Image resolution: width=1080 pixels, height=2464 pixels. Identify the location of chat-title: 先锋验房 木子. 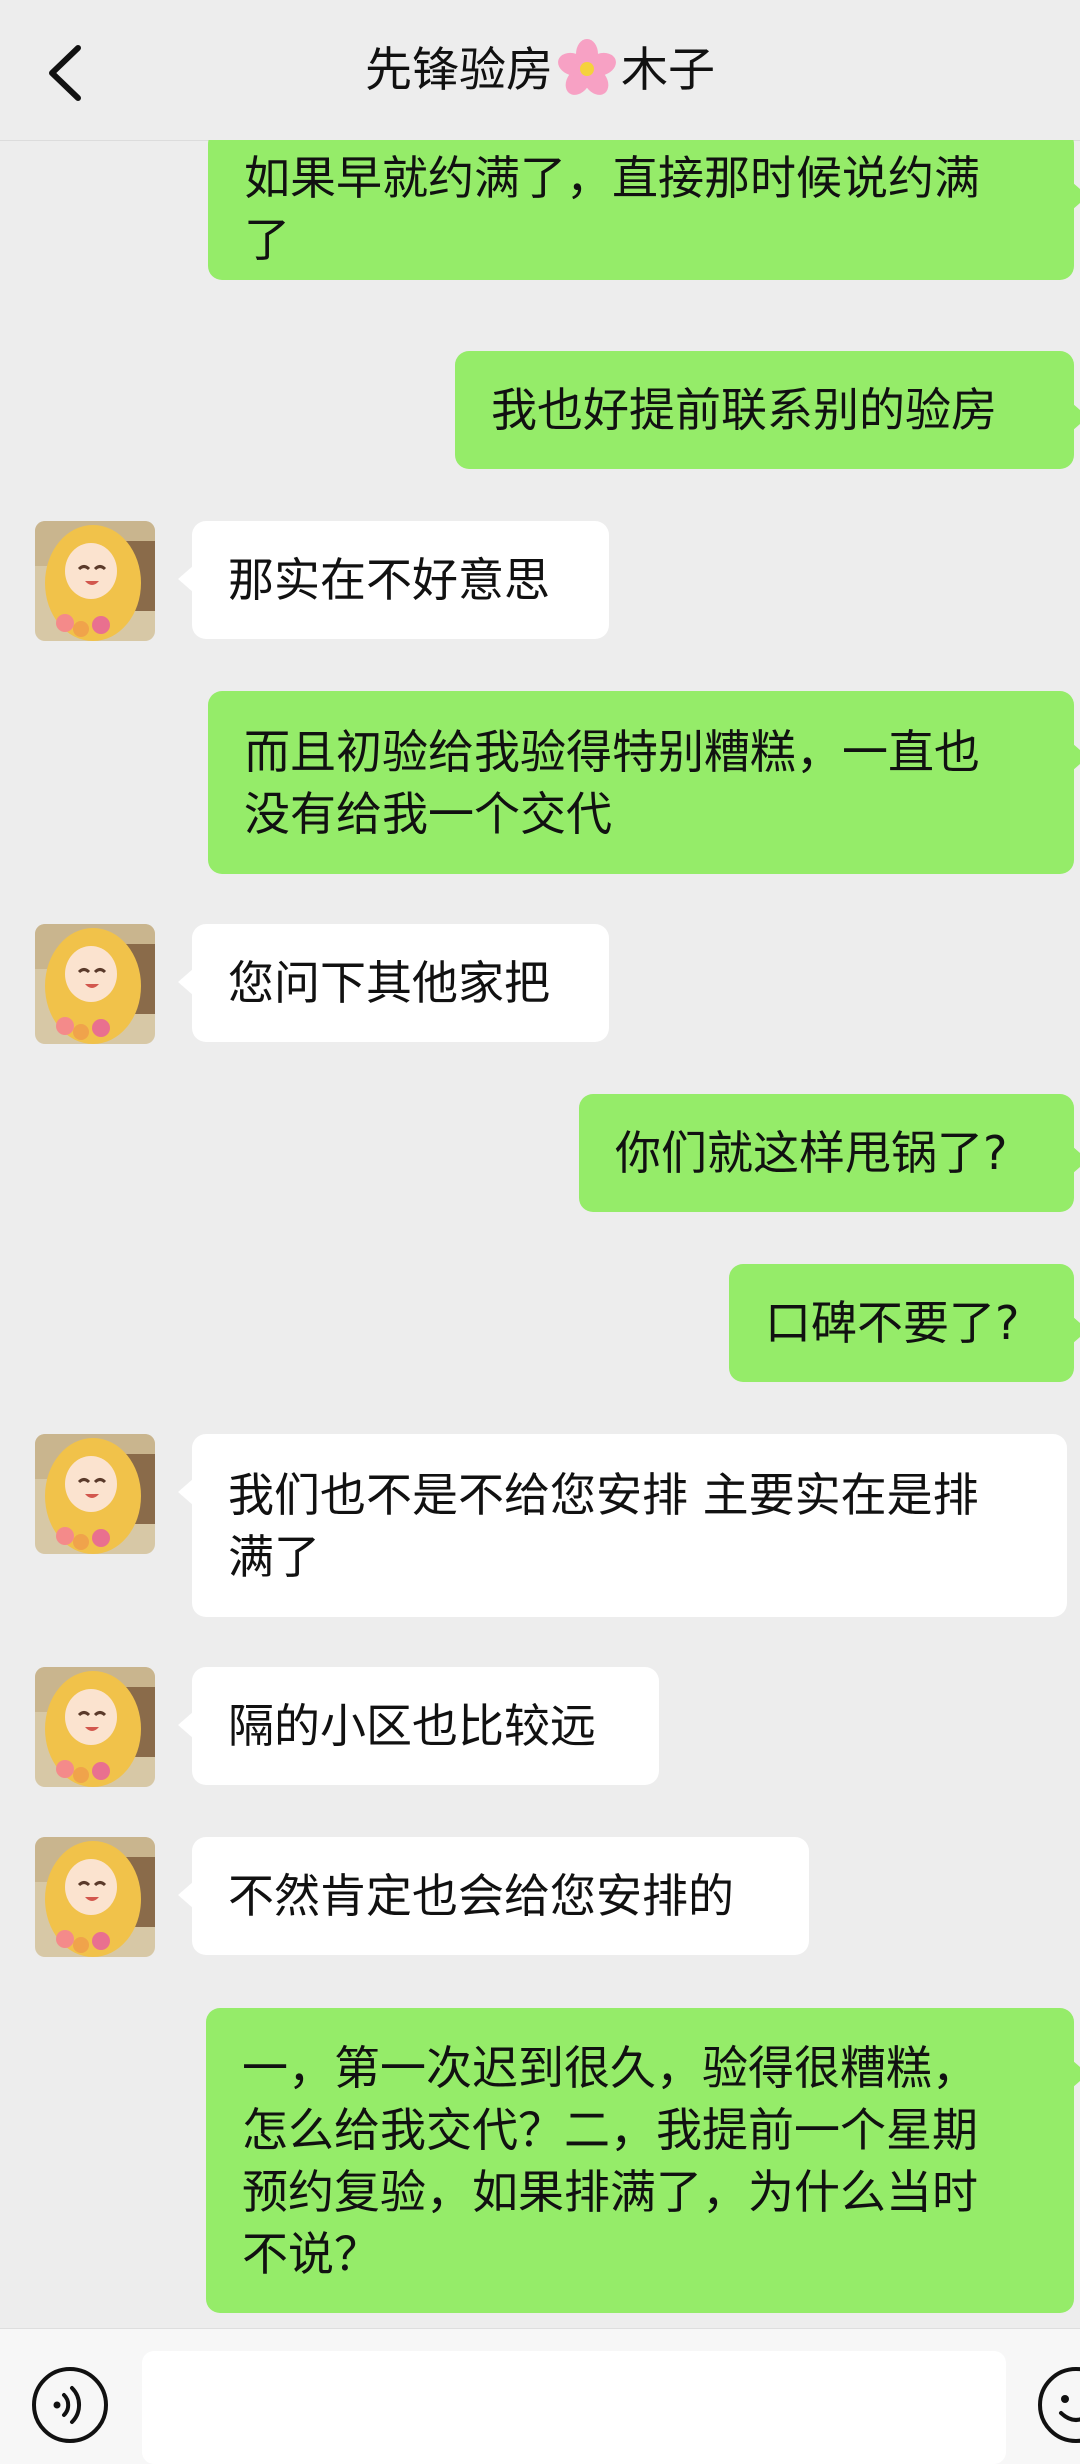
(540, 71).